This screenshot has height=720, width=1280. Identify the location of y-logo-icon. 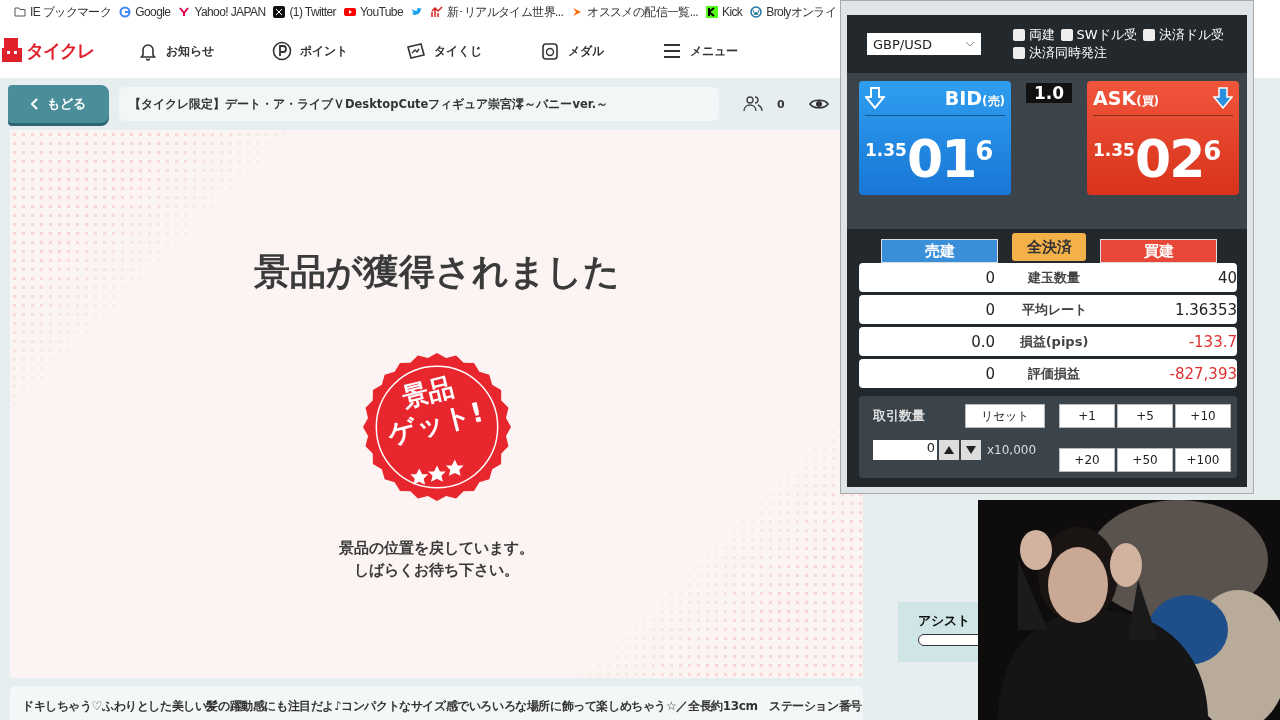
(184, 12).